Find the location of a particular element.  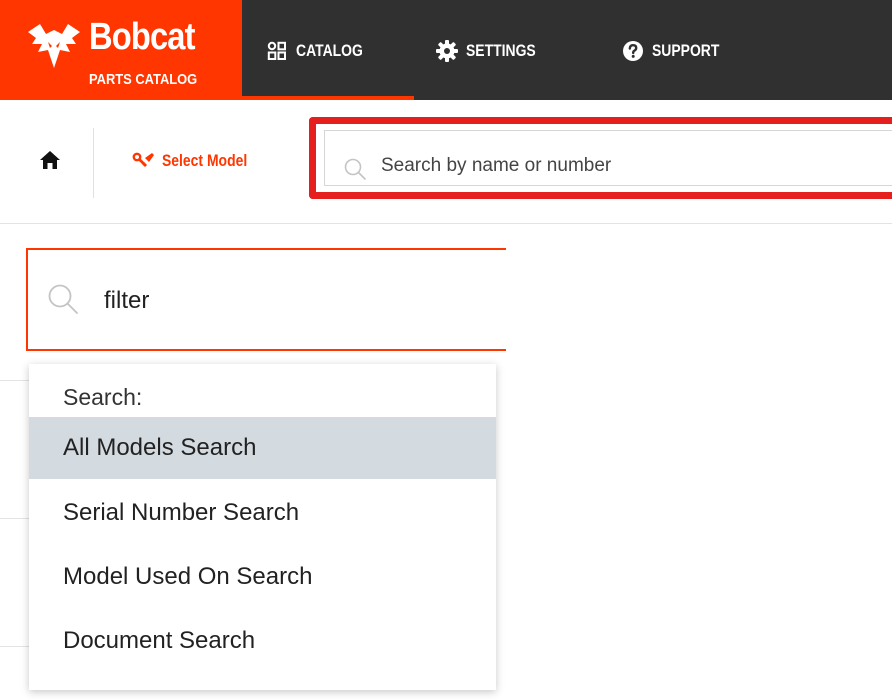

global-search-box is located at coordinates (608, 158).